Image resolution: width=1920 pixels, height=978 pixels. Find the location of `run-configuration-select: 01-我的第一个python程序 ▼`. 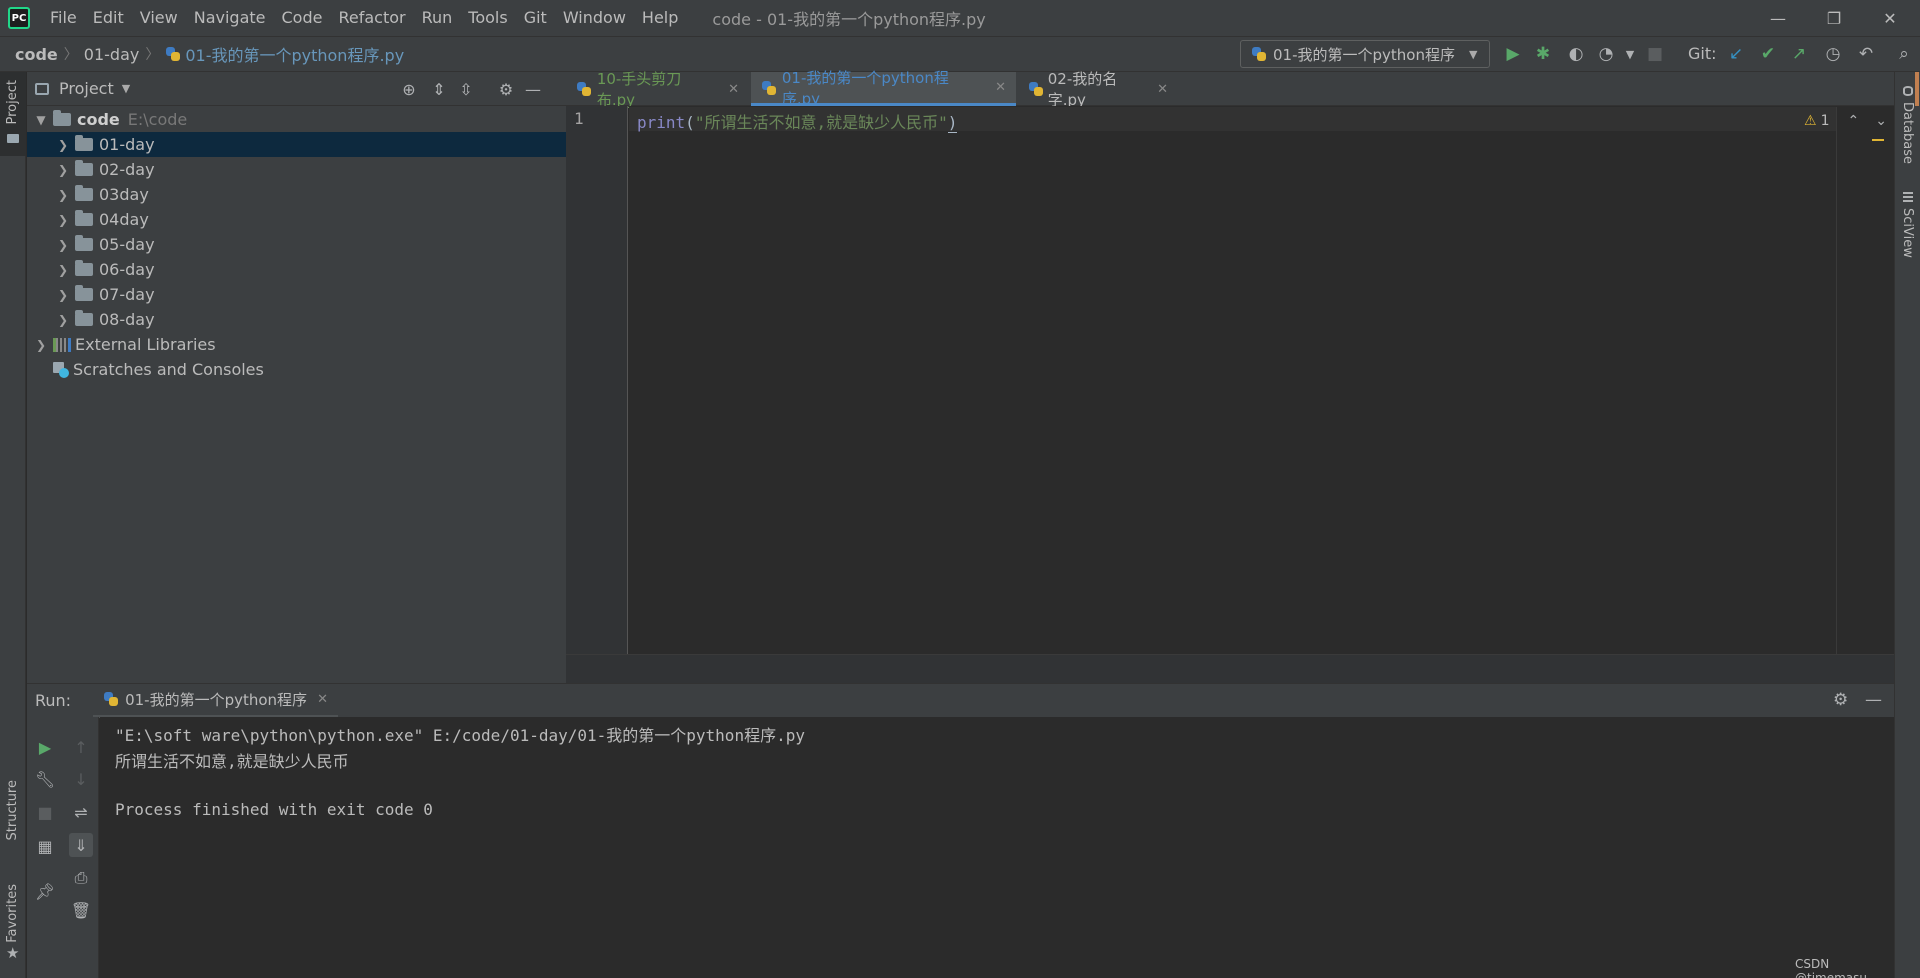

run-configuration-select: 01-我的第一个python程序 ▼ is located at coordinates (1365, 54).